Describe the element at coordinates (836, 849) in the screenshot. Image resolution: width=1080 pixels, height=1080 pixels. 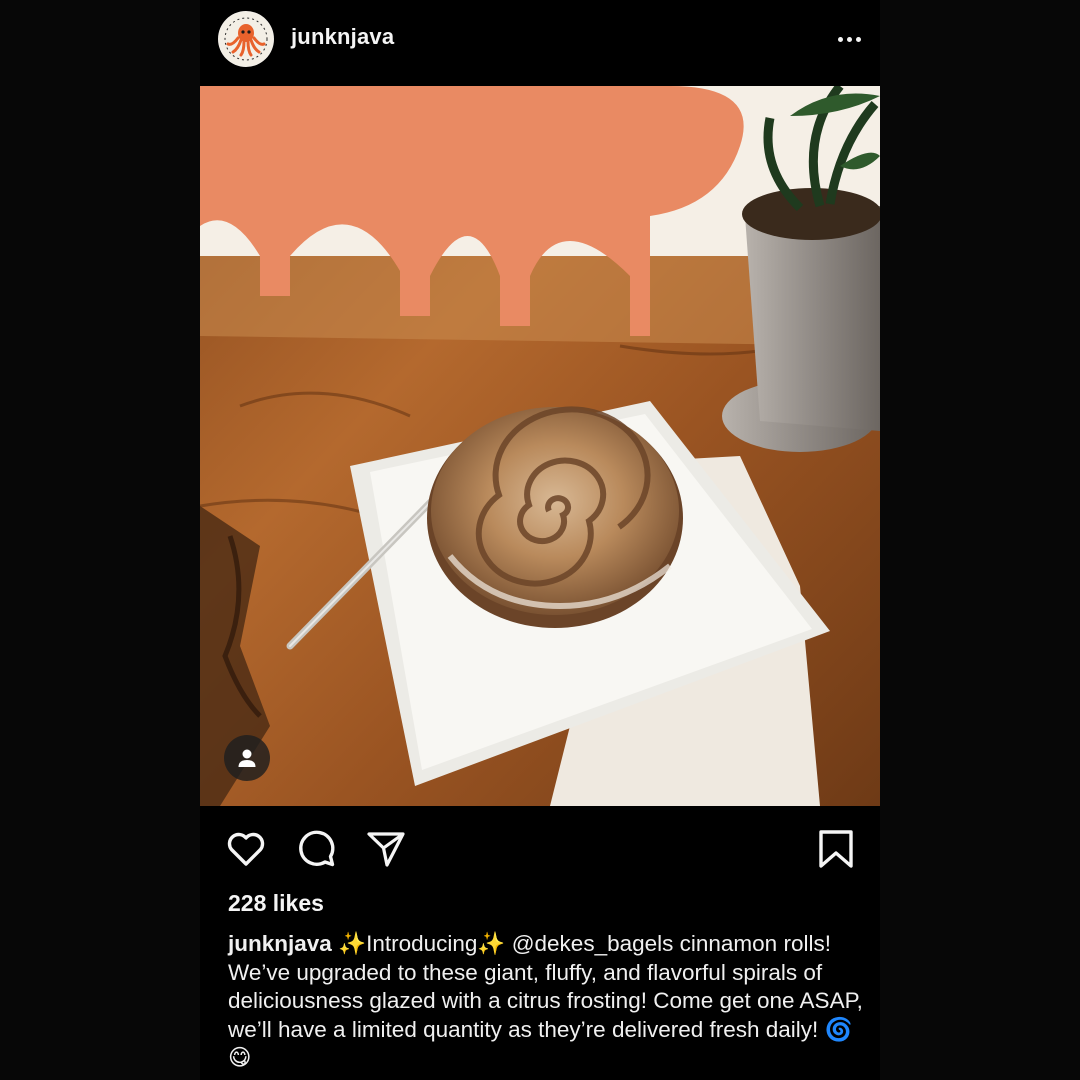
I see `bookmark-icon` at that location.